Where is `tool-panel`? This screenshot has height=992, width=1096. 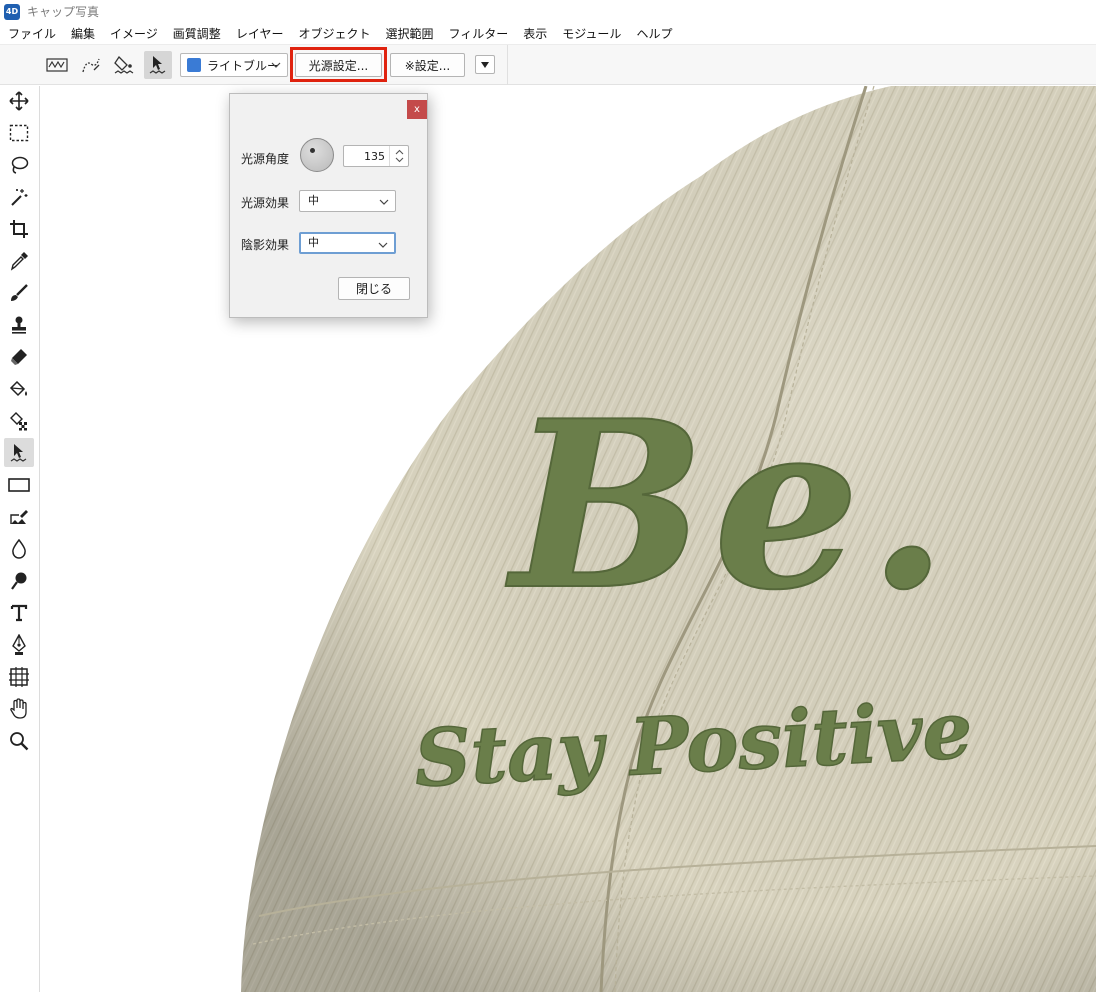
tool-panel is located at coordinates (20, 539).